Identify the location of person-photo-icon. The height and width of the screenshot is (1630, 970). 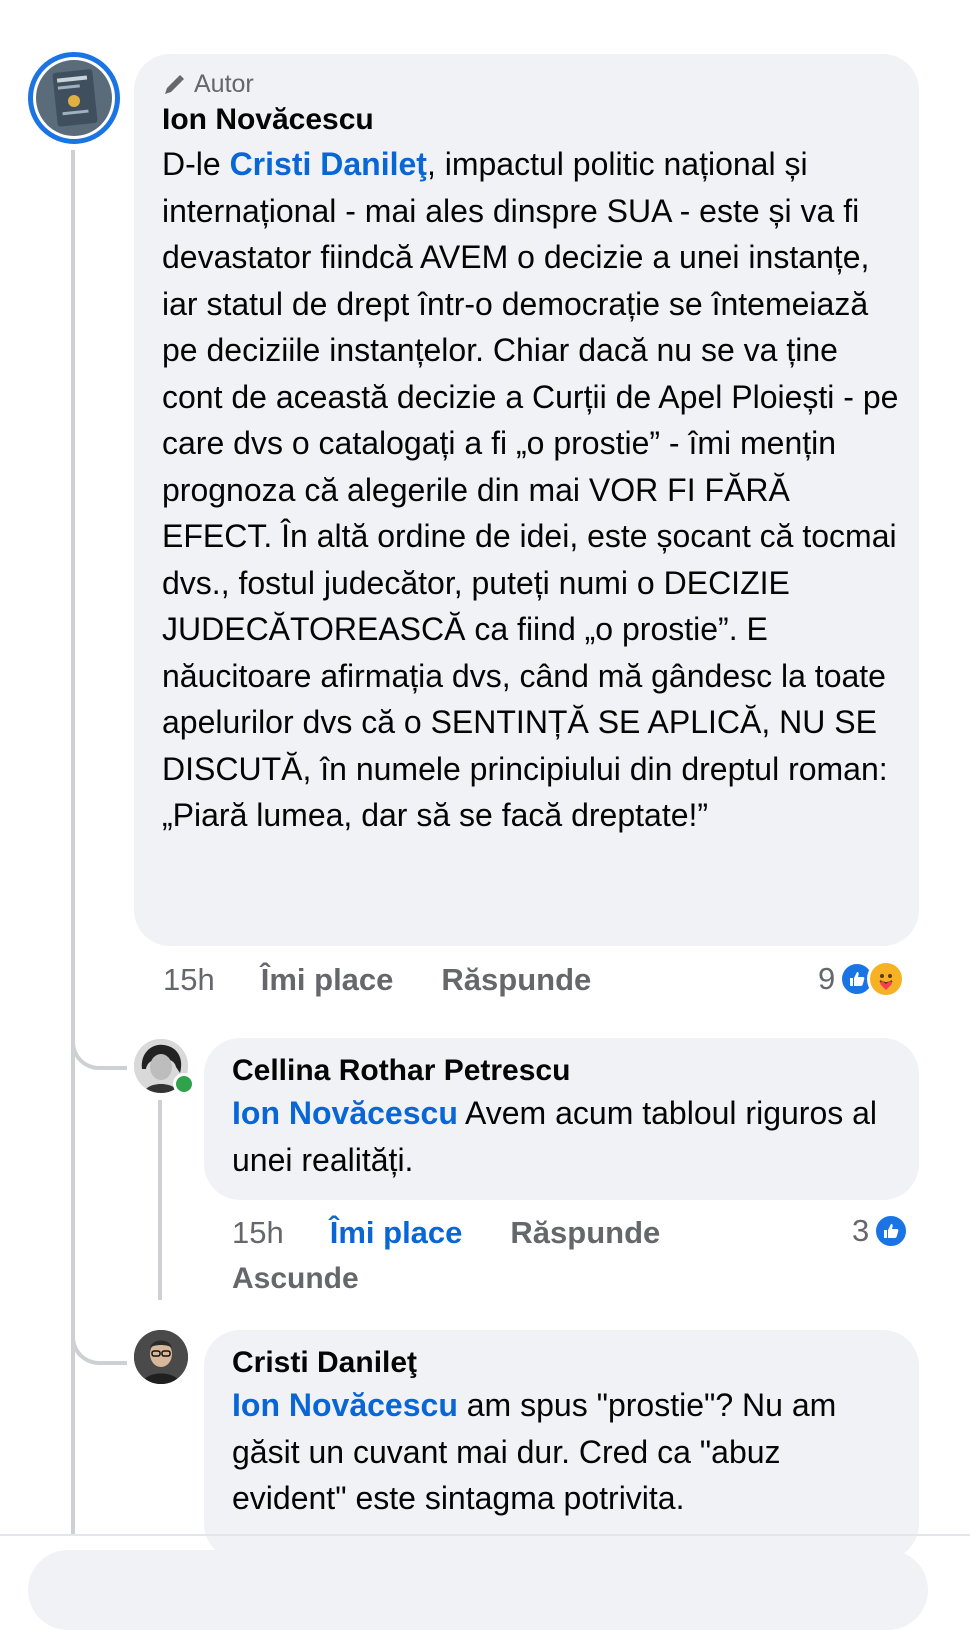
(161, 1357).